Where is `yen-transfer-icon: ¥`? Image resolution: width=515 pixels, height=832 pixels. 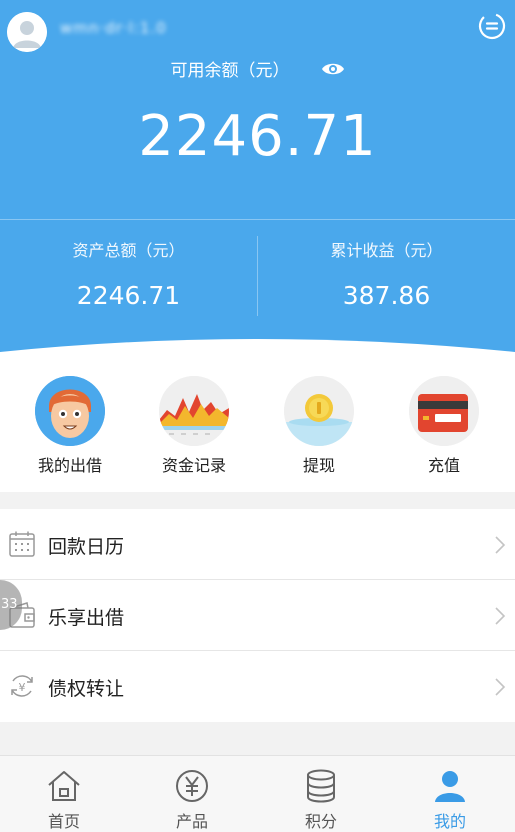
yen-transfer-icon: ¥ is located at coordinates (22, 686).